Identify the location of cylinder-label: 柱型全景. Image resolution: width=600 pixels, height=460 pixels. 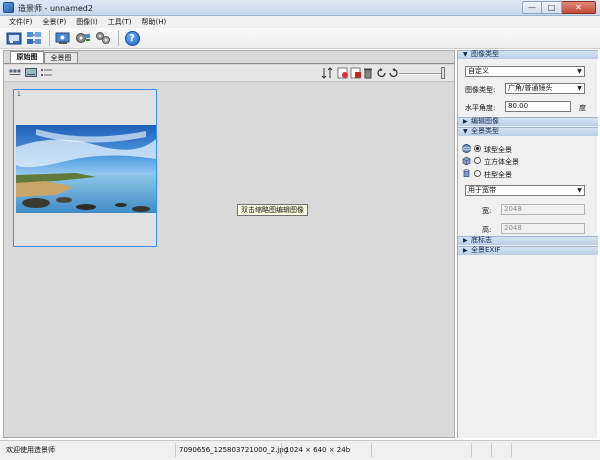
(498, 175).